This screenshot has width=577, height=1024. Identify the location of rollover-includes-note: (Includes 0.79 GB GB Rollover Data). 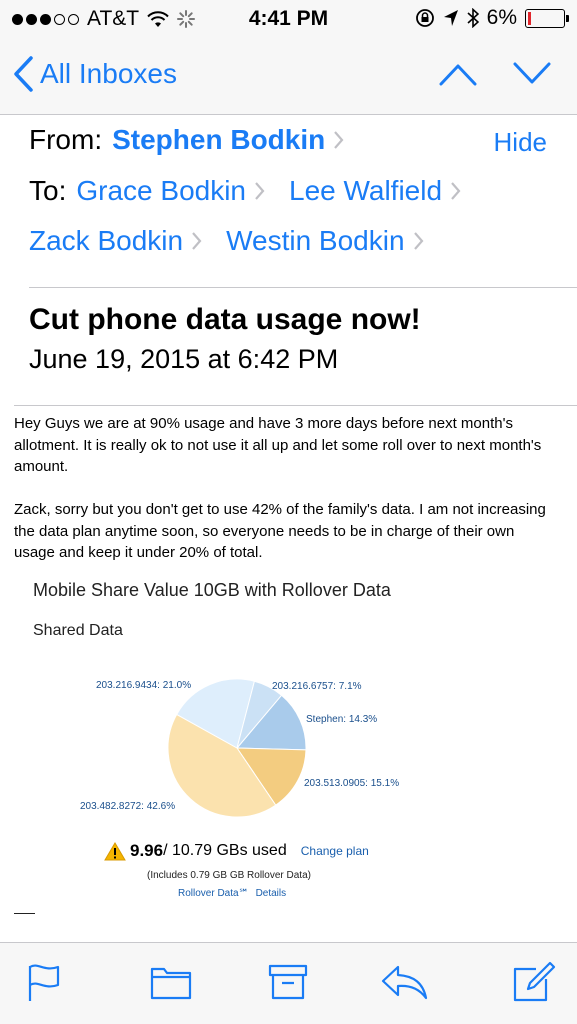
(229, 875).